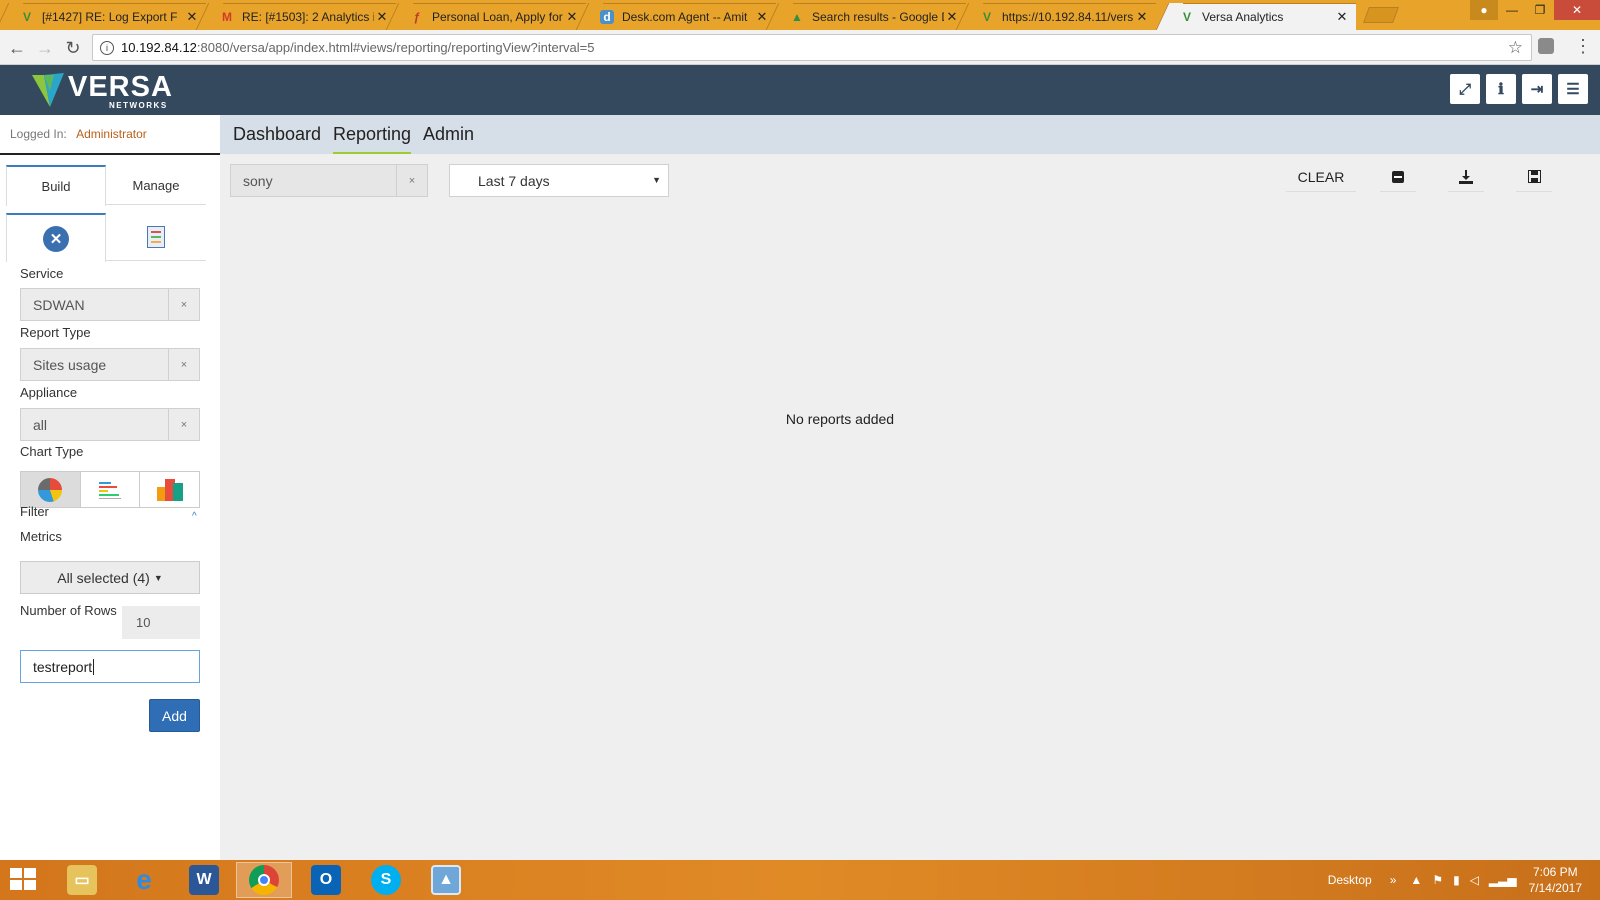  I want to click on service-select: SDWAN ×, so click(110, 304).